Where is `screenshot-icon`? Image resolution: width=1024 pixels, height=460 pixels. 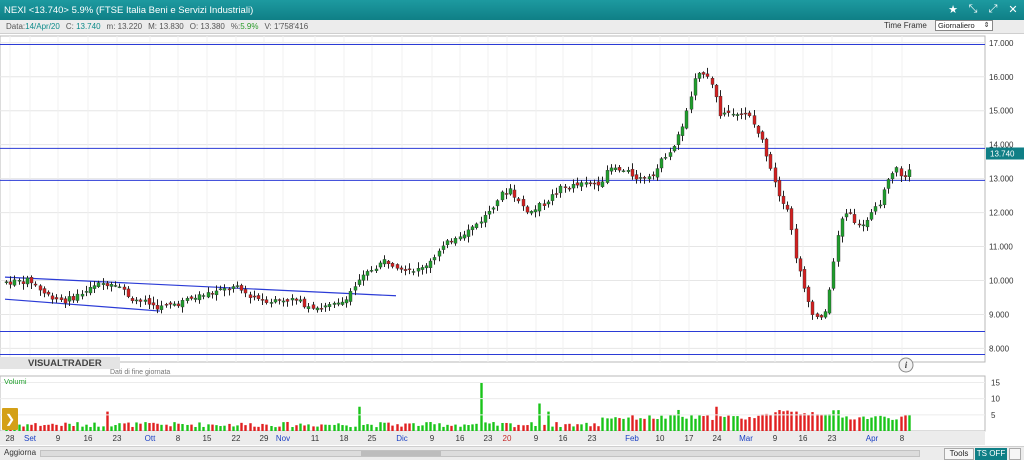
screenshot-icon is located at coordinates (1015, 454).